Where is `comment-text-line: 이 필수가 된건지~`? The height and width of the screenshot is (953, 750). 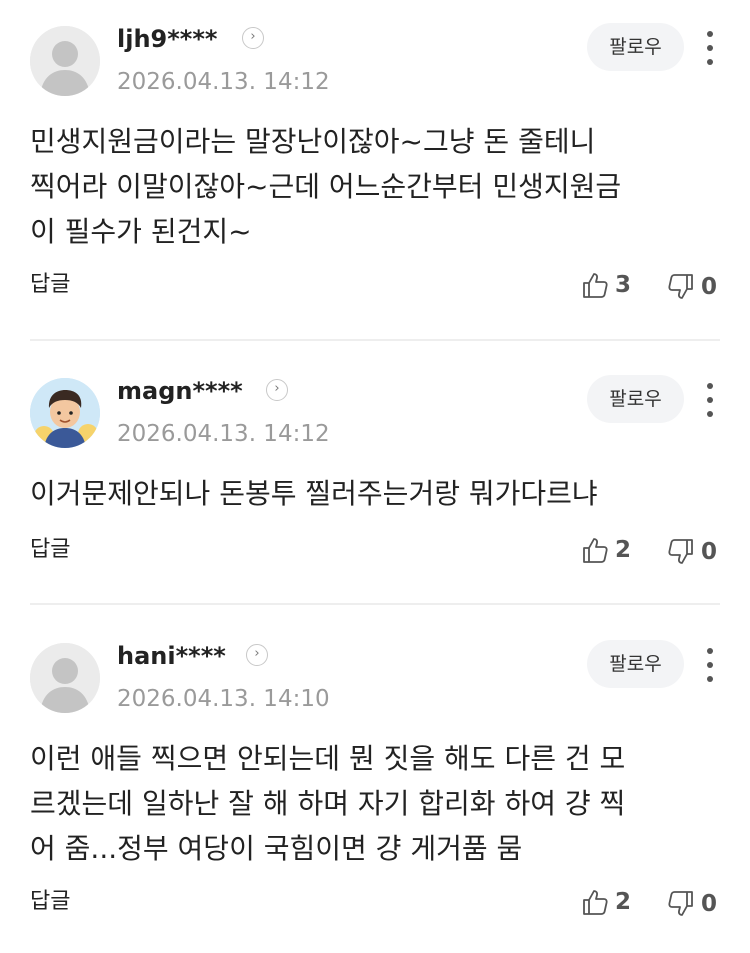
comment-text-line: 이 필수가 된건지~ is located at coordinates (141, 231).